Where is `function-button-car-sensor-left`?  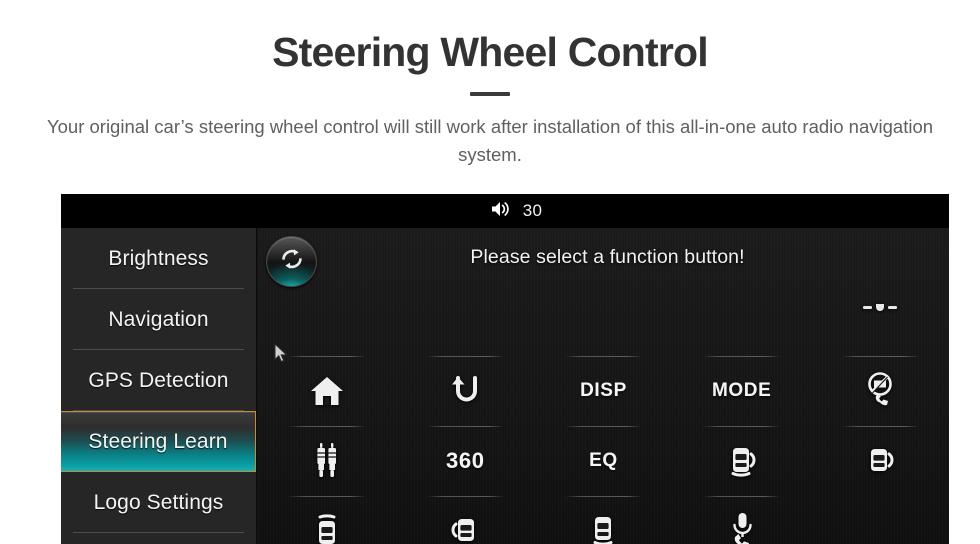 function-button-car-sensor-left is located at coordinates (465, 520).